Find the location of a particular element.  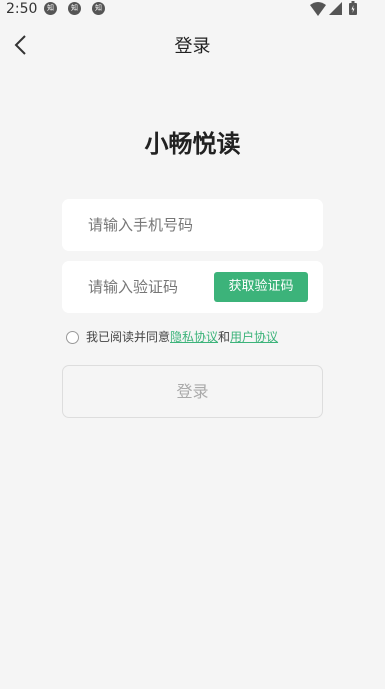

privacy-policy-link: 隐私协议 is located at coordinates (194, 337).